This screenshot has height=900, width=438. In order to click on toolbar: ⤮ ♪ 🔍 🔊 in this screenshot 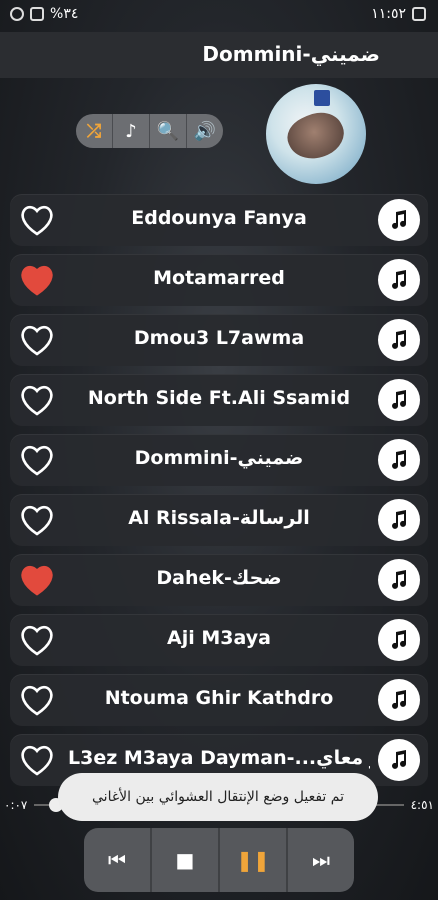, I will do `click(149, 131)`.